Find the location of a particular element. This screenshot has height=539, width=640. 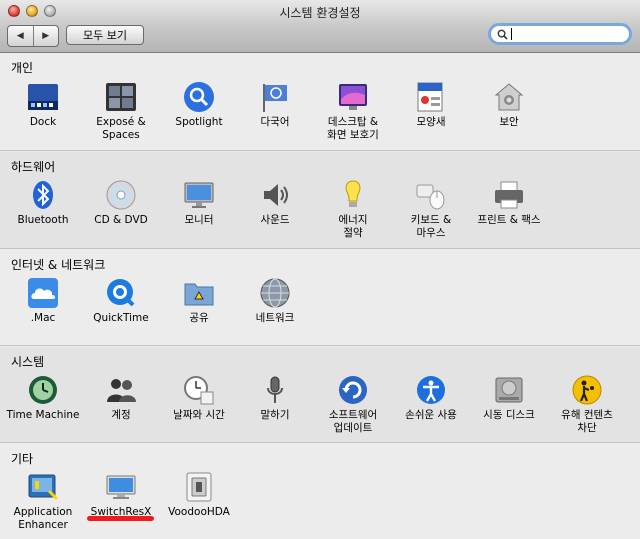

section-title-hardware: 하드웨어 is located at coordinates (33, 167).